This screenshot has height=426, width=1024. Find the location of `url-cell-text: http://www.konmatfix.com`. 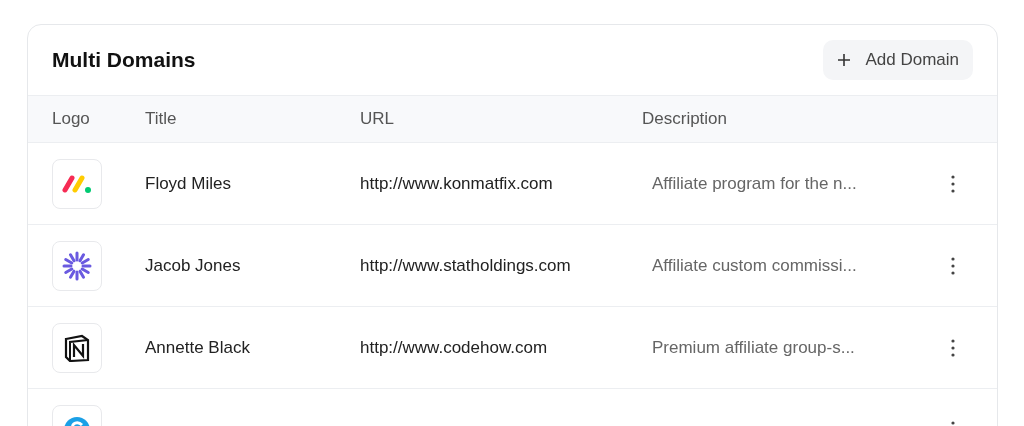

url-cell-text: http://www.konmatfix.com is located at coordinates (457, 183).